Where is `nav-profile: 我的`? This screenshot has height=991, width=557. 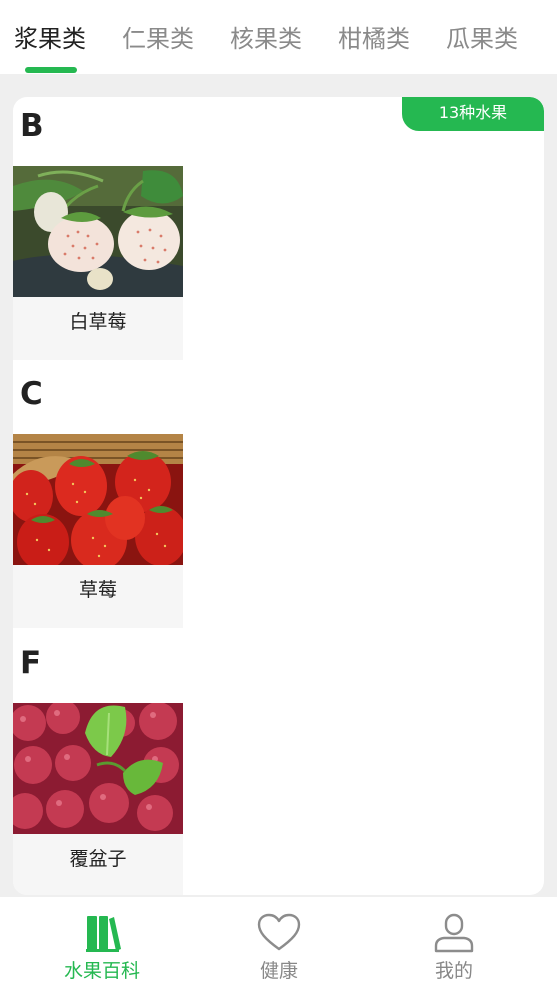 nav-profile: 我的 is located at coordinates (454, 944).